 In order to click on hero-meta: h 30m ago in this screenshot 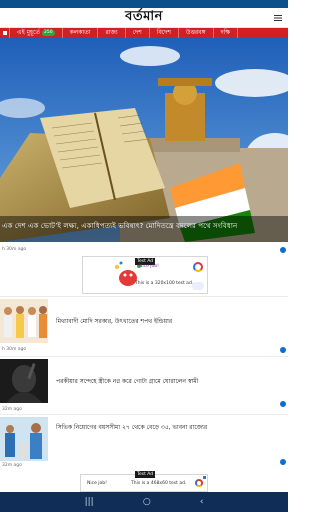, I will do `click(144, 251)`.